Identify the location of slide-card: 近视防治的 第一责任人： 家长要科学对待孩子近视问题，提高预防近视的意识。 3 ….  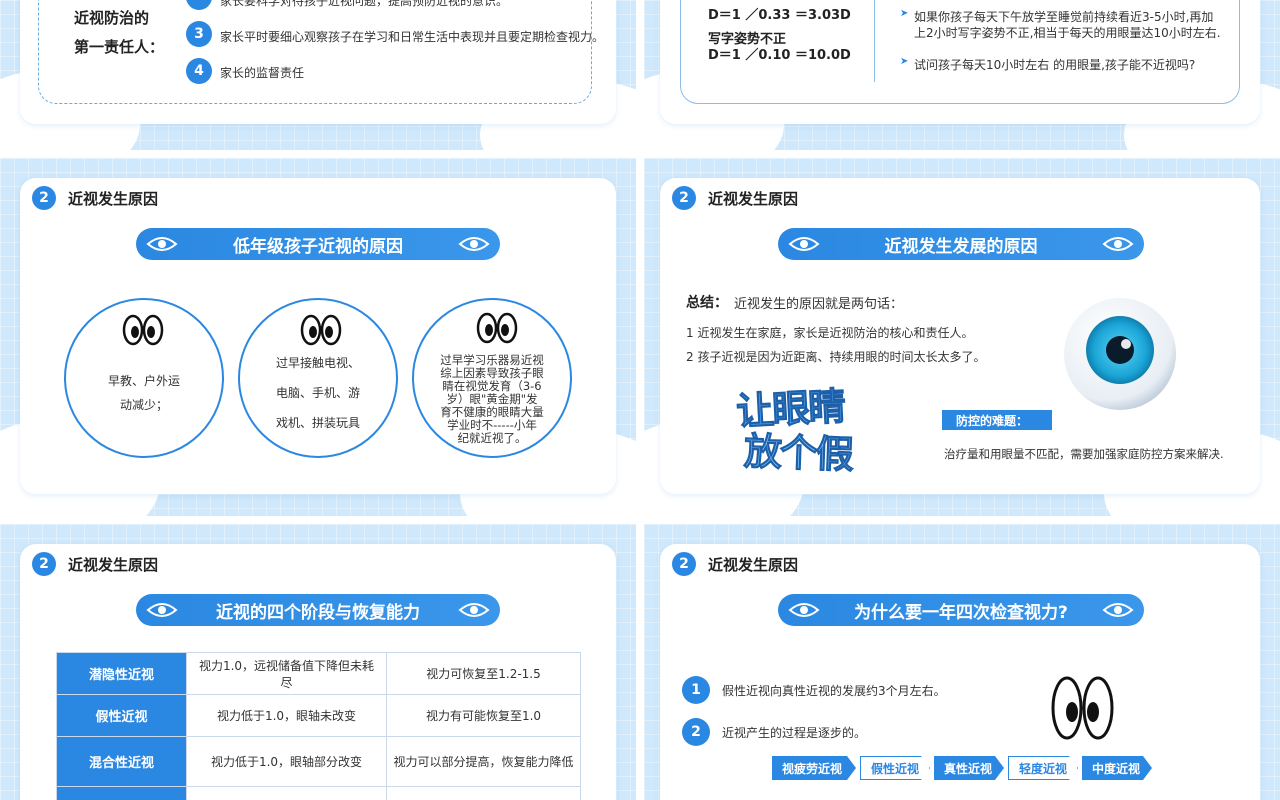
(318, 62).